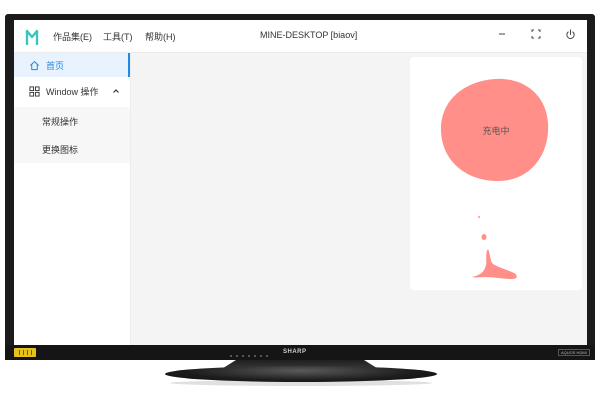 This screenshot has height=400, width=600. I want to click on tv-indicator-lights, so click(250, 356).